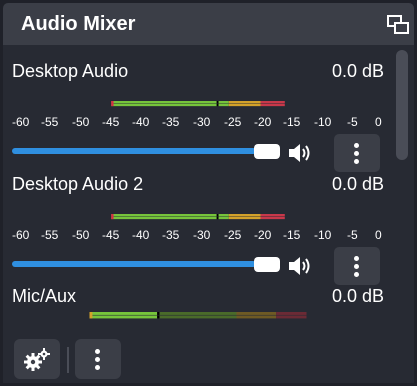 Image resolution: width=417 pixels, height=386 pixels. I want to click on scrollbar-thumb, so click(402, 105).